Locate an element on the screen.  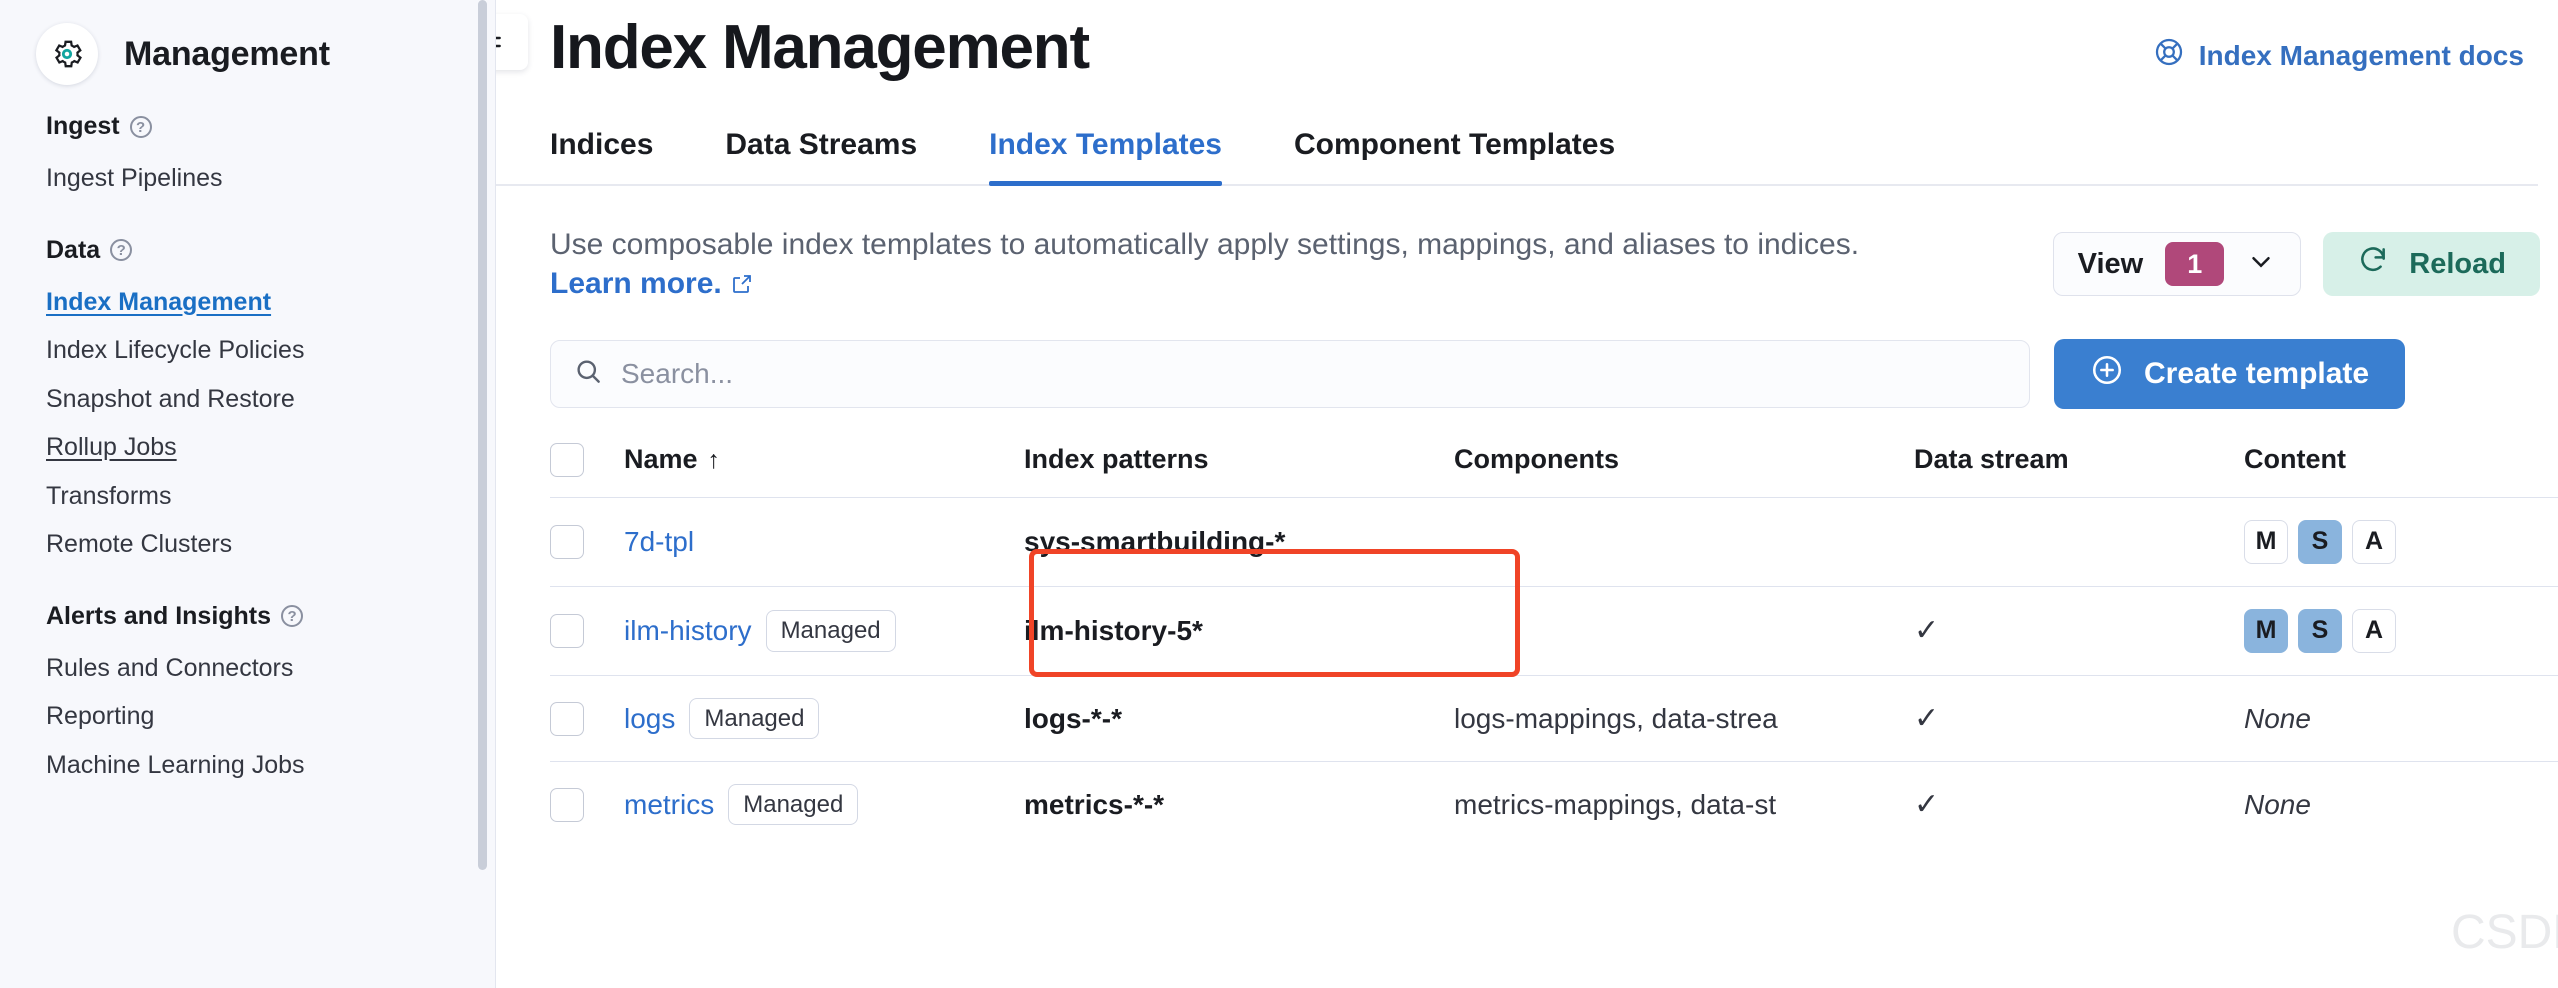
column-header-name: Name ↑ is located at coordinates (824, 470).